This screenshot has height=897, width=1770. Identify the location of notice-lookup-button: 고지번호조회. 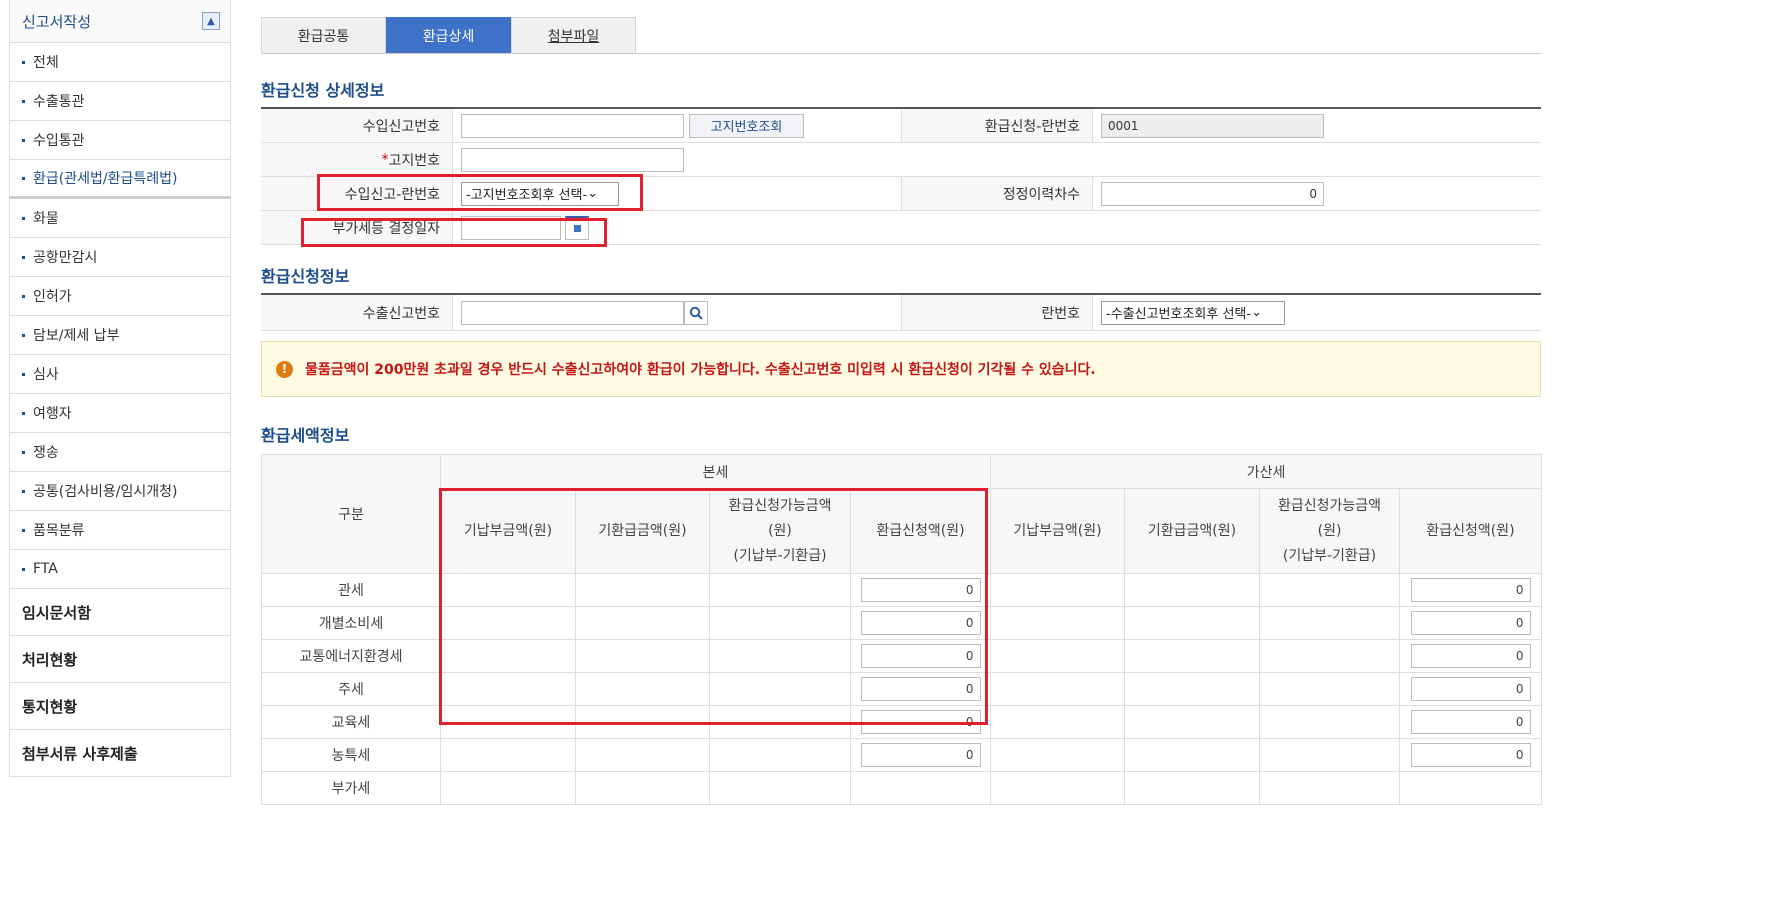
(746, 125).